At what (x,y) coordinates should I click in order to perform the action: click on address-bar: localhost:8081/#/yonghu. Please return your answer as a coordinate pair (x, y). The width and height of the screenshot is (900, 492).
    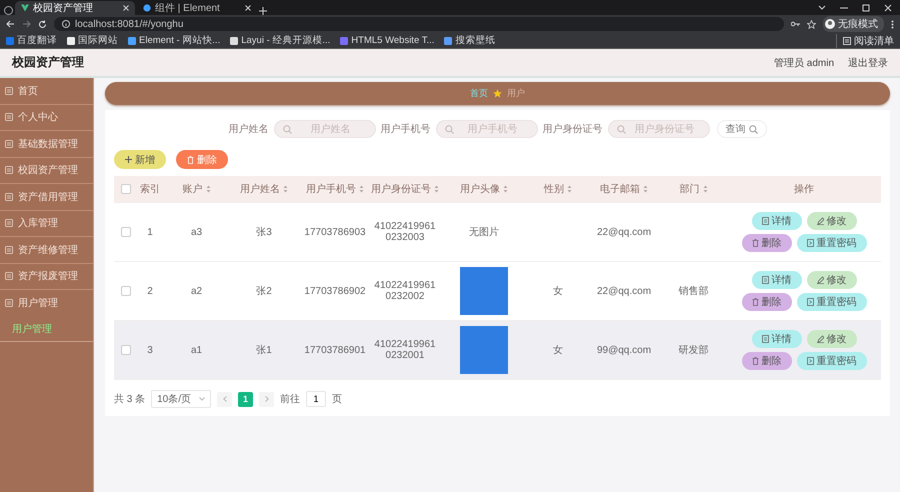
    Looking at the image, I should click on (419, 24).